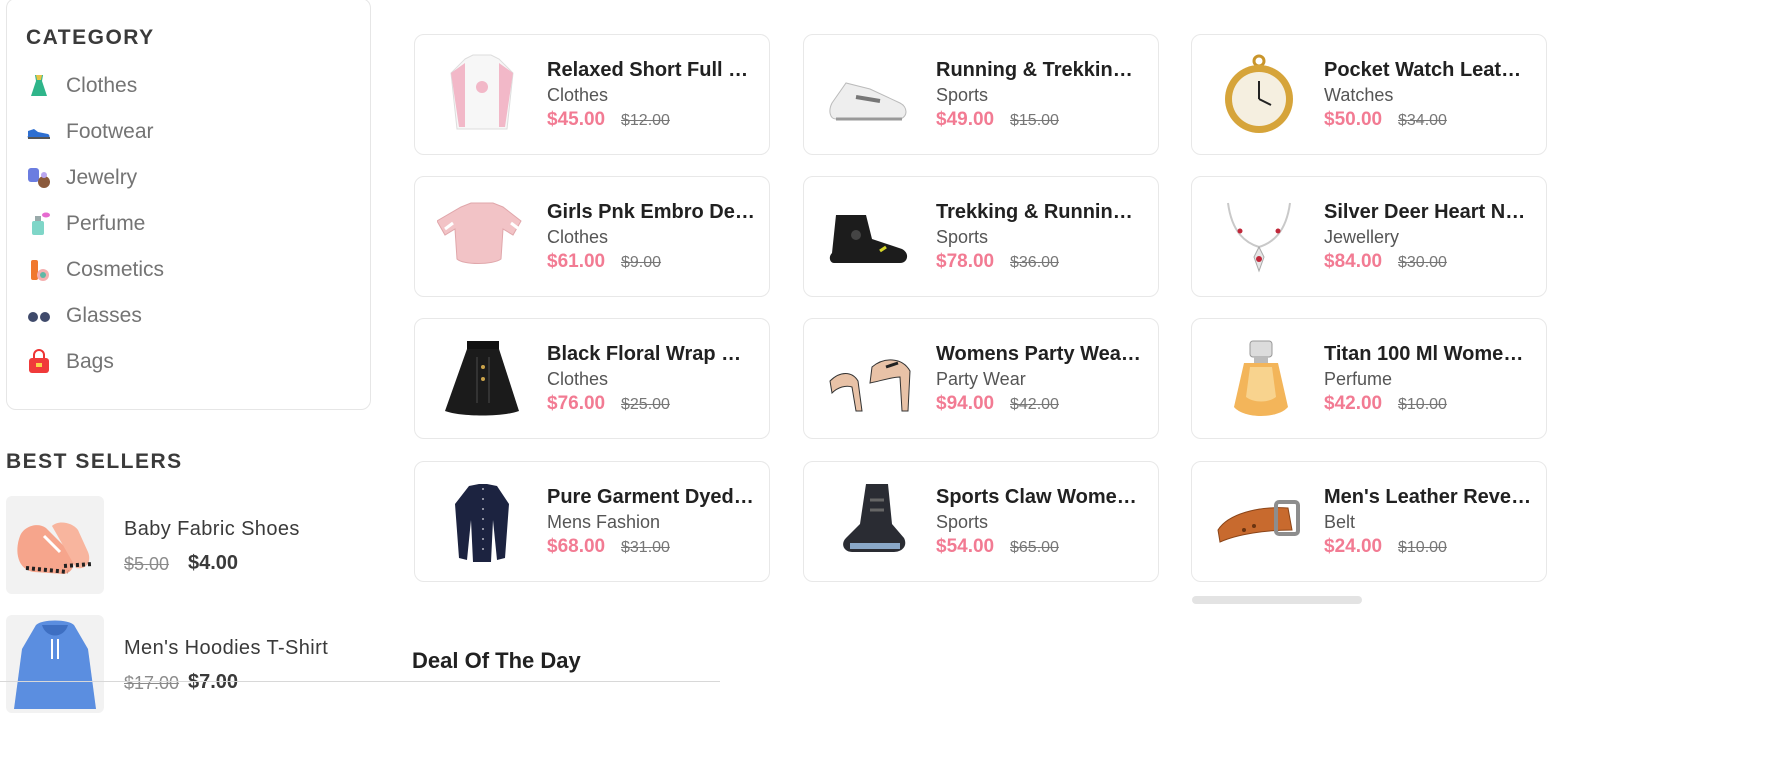  What do you see at coordinates (1428, 212) in the screenshot?
I see `product-title: Silver Deer Heart Necklace` at bounding box center [1428, 212].